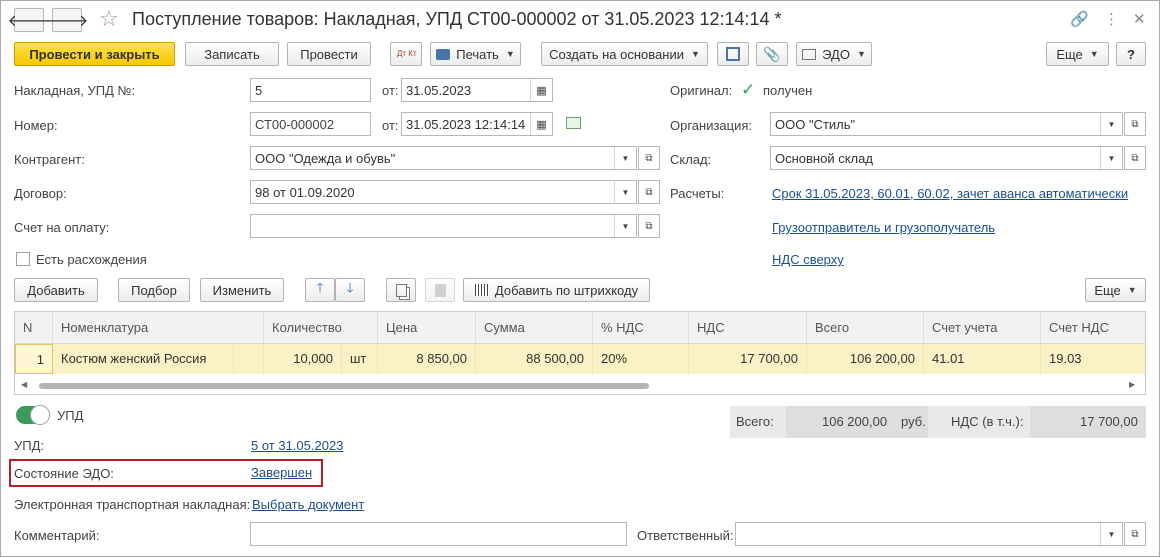 Image resolution: width=1160 pixels, height=557 pixels. I want to click on help-button: ?, so click(1131, 54).